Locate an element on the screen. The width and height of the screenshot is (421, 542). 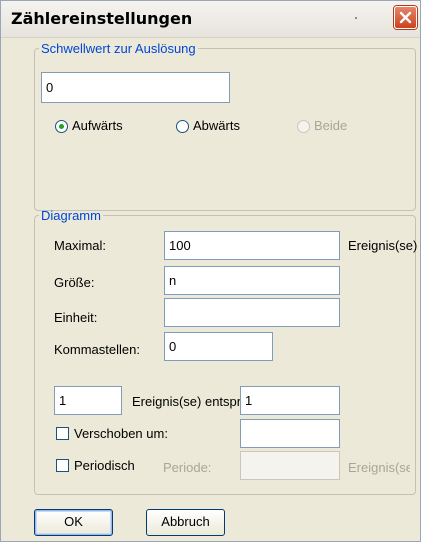
radio-abwaerts-indicator is located at coordinates (182, 126).